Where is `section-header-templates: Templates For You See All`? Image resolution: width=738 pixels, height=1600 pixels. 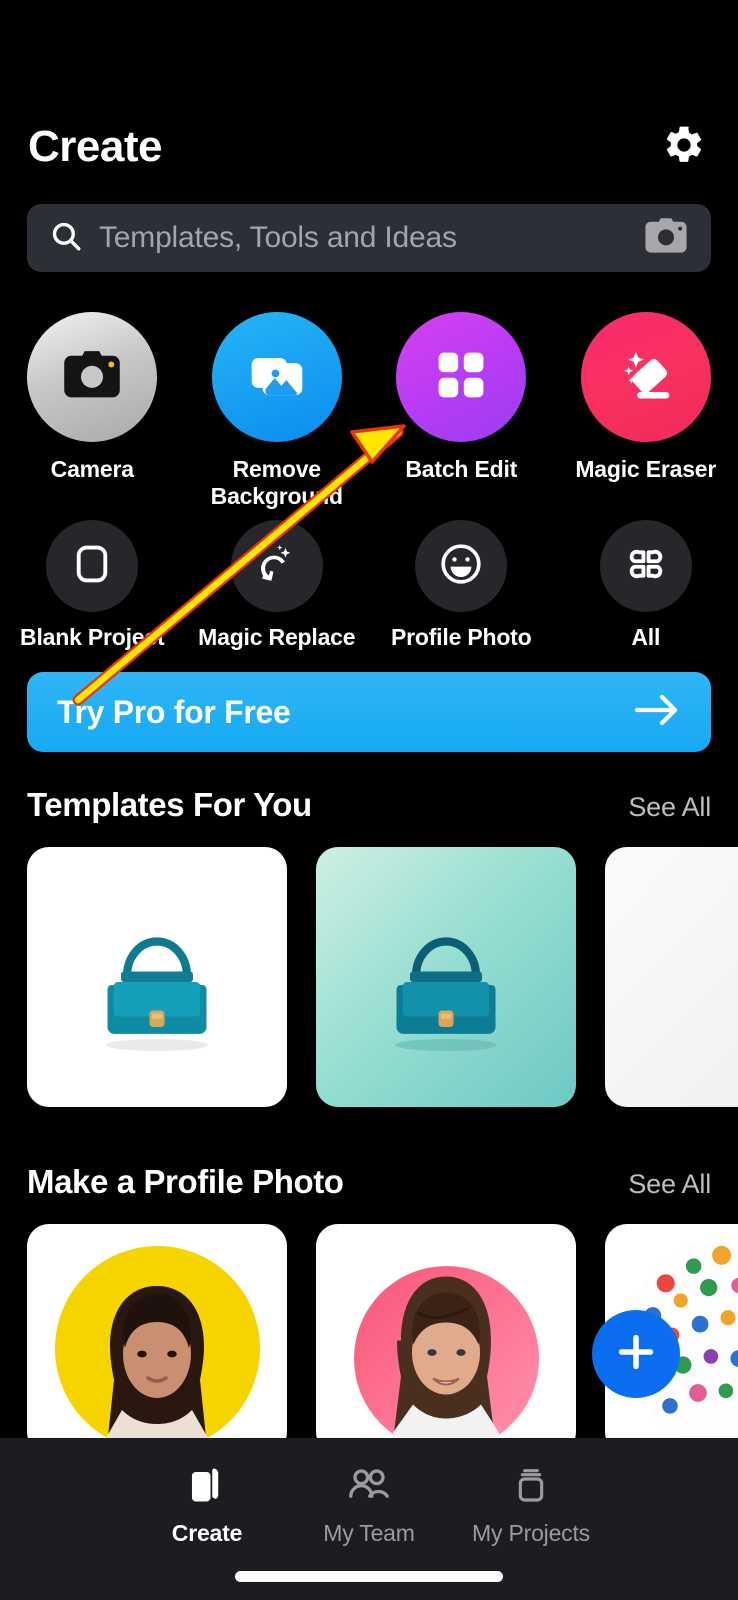
section-header-templates: Templates For You See All is located at coordinates (369, 805).